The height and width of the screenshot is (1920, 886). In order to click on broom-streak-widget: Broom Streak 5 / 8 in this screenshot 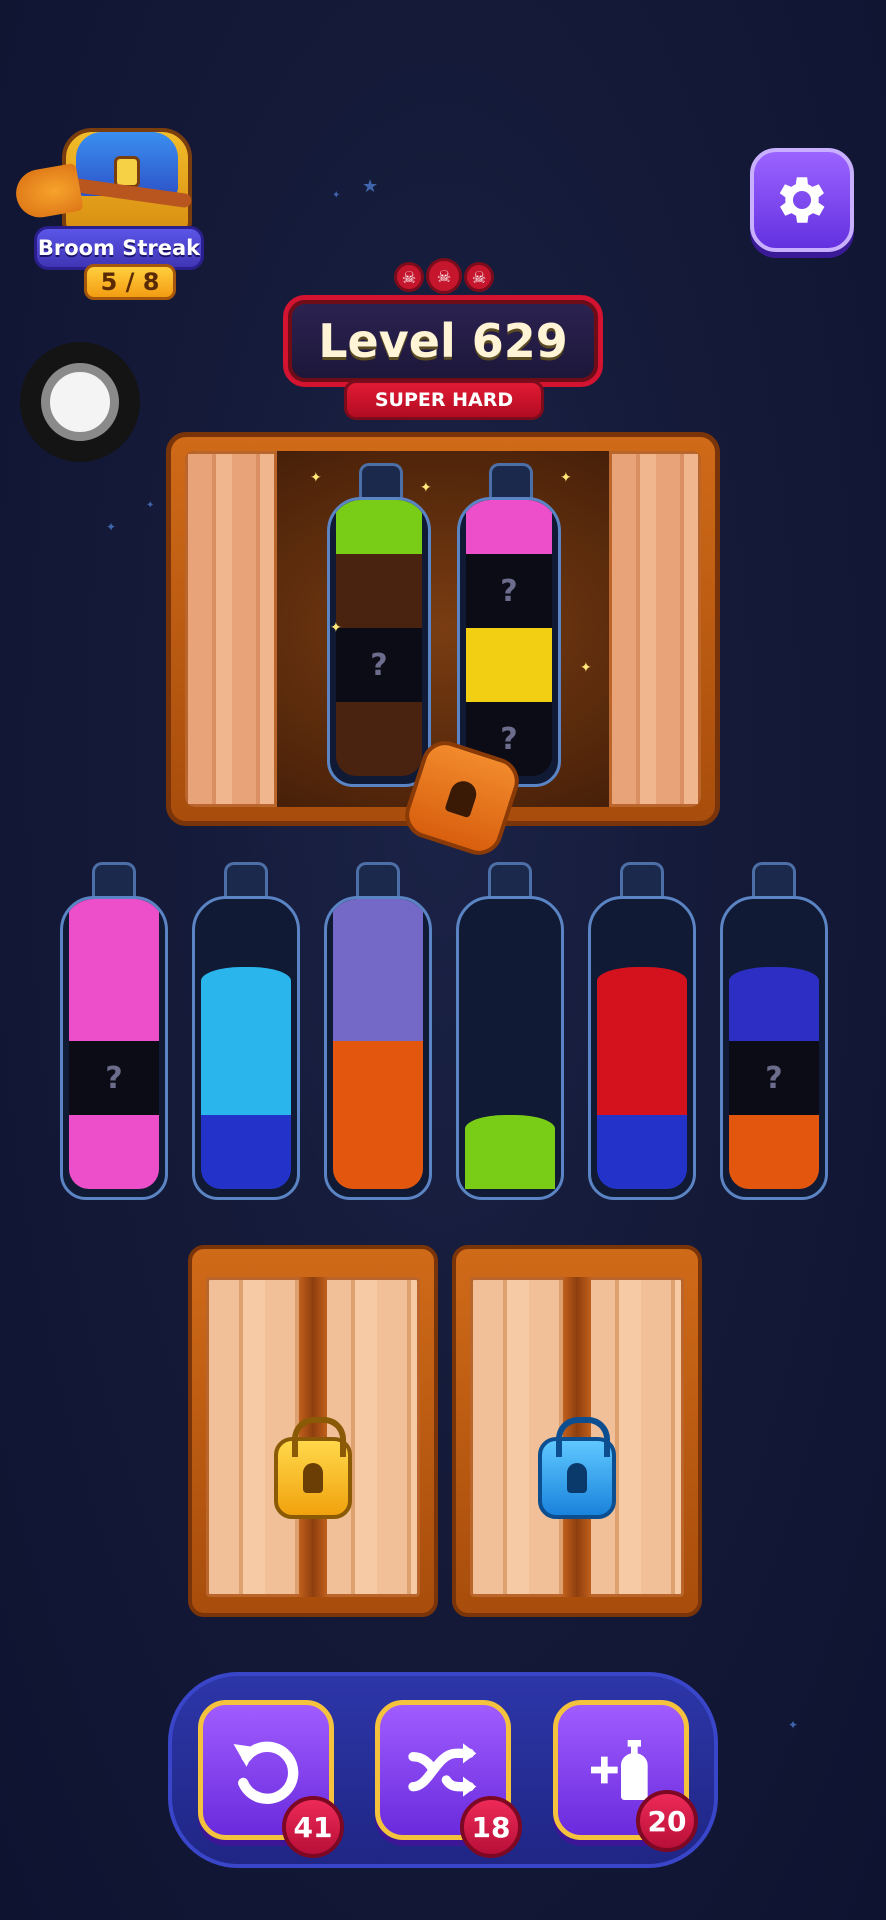, I will do `click(112, 211)`.